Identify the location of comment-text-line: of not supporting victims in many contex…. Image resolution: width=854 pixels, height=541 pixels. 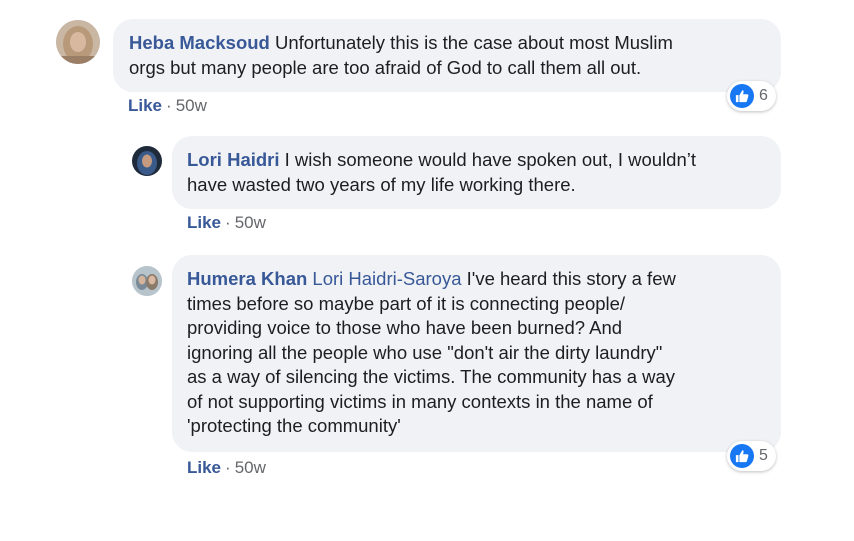
(420, 401).